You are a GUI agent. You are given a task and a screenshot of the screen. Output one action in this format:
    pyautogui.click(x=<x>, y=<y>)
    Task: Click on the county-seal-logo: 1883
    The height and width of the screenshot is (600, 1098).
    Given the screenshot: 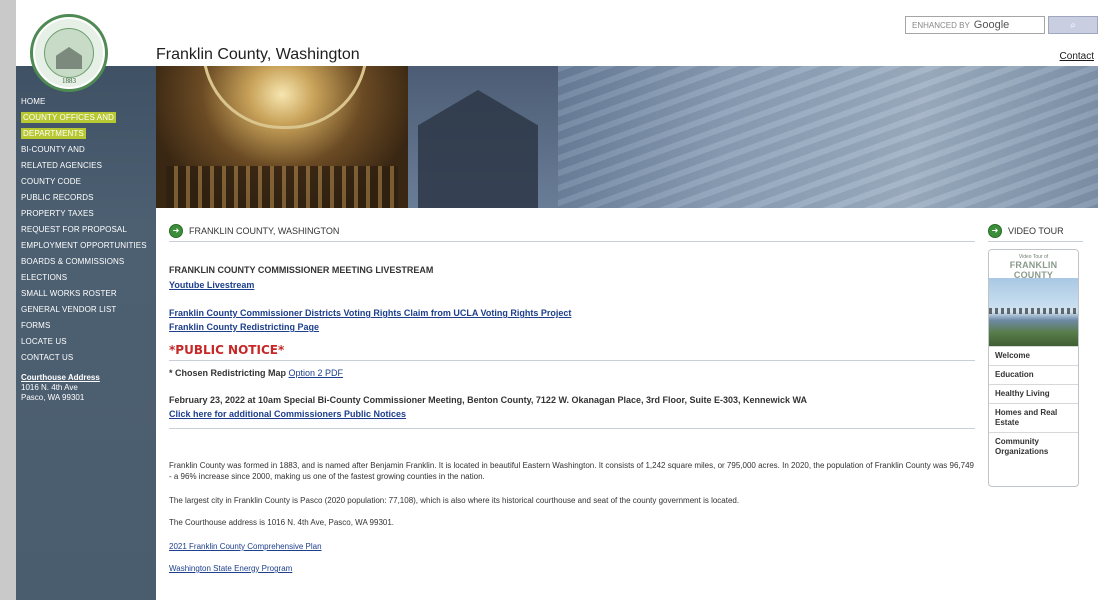 What is the action you would take?
    pyautogui.click(x=69, y=53)
    